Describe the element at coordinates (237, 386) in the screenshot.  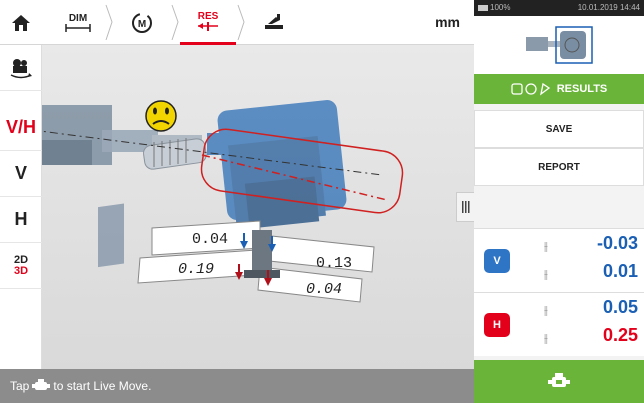
I see `hint-status-bar: Tap to start Live Move.` at that location.